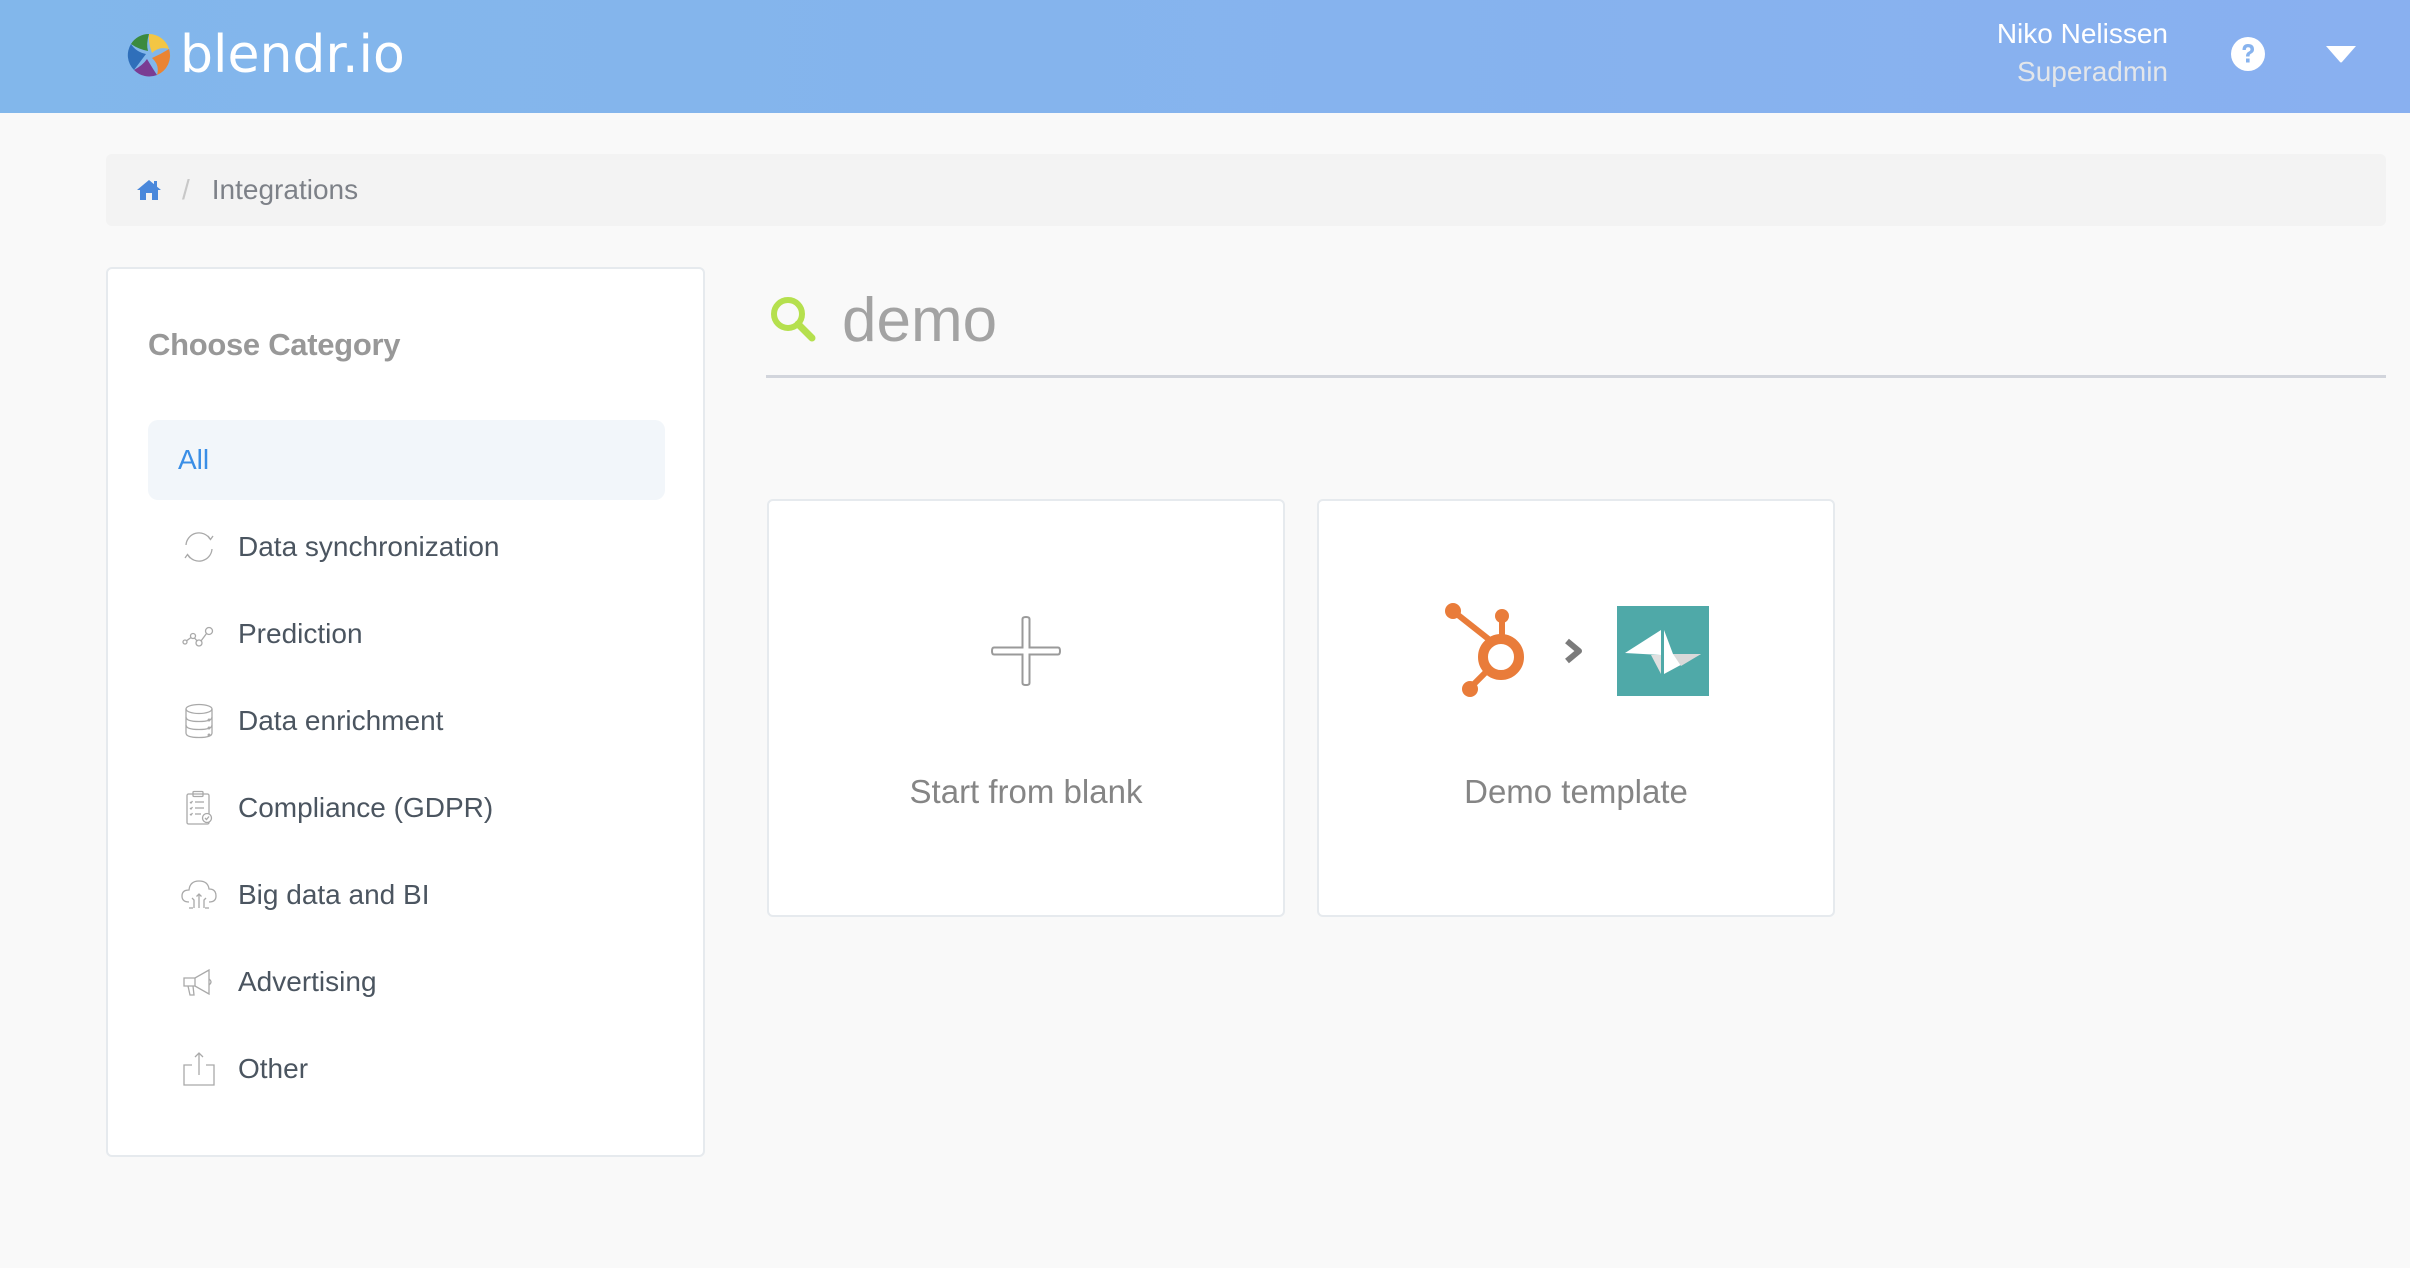 The width and height of the screenshot is (2410, 1268). What do you see at coordinates (1026, 791) in the screenshot?
I see `card-label: Start from blank` at bounding box center [1026, 791].